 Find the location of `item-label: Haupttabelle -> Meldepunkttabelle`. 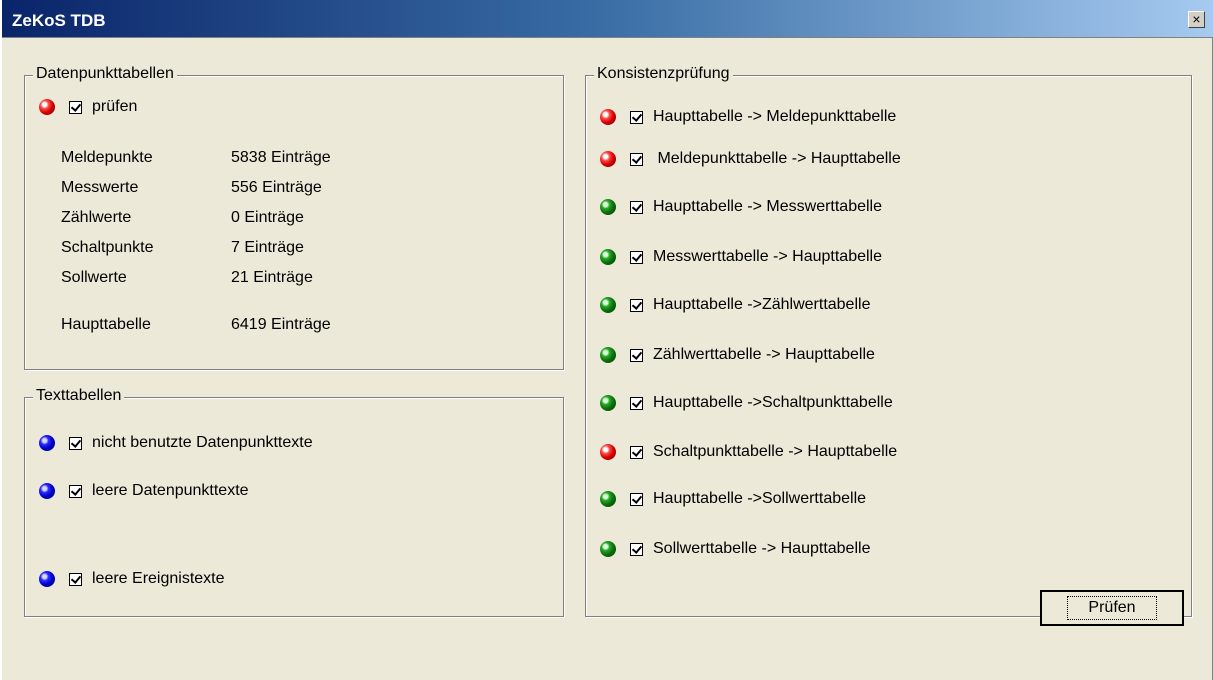

item-label: Haupttabelle -> Meldepunkttabelle is located at coordinates (774, 117).